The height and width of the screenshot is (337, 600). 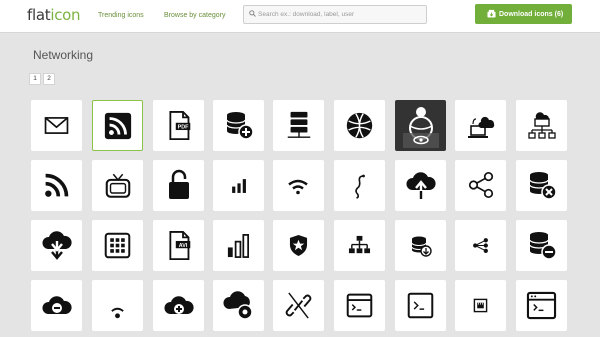 I want to click on download-collection-icon, so click(x=491, y=13).